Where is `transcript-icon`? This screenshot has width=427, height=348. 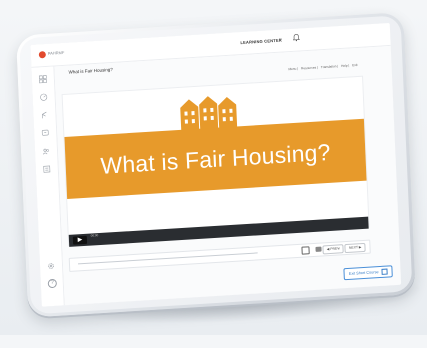
transcript-icon is located at coordinates (318, 249).